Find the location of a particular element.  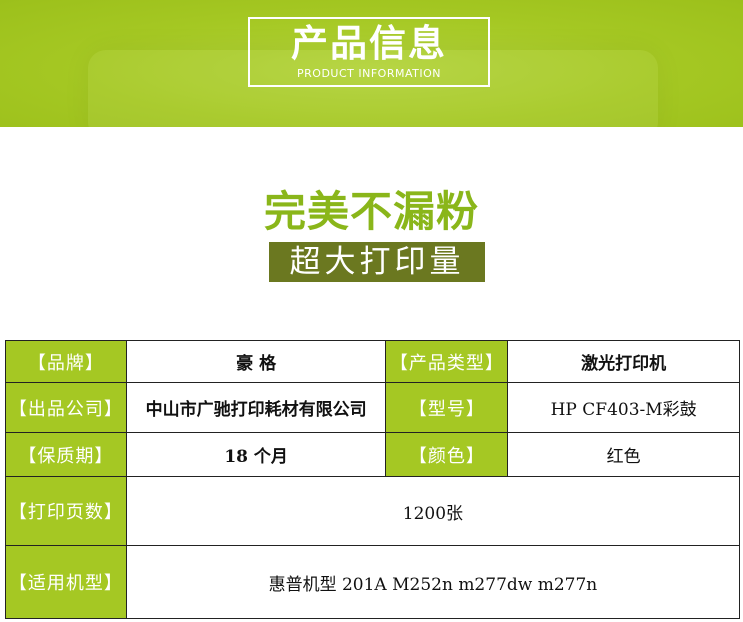

product-type-label: 【产品类型】 is located at coordinates (447, 361).